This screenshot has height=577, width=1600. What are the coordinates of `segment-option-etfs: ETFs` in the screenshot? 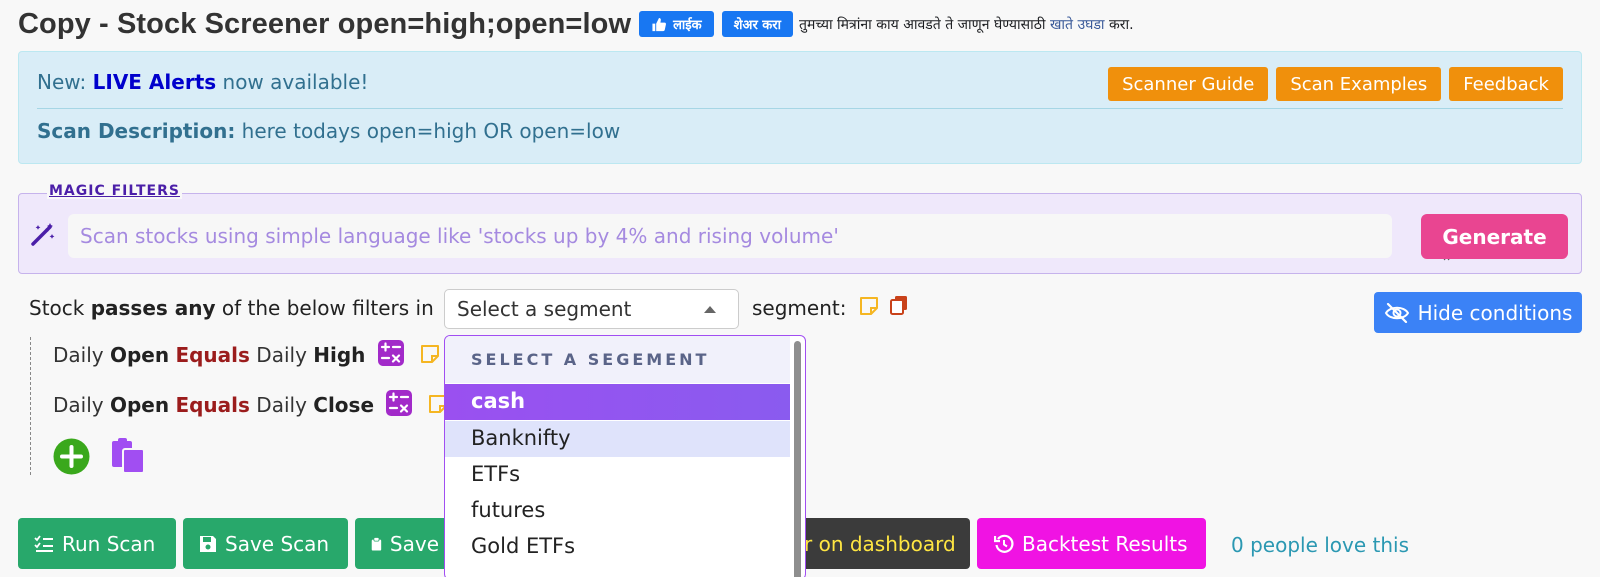 It's located at (617, 475).